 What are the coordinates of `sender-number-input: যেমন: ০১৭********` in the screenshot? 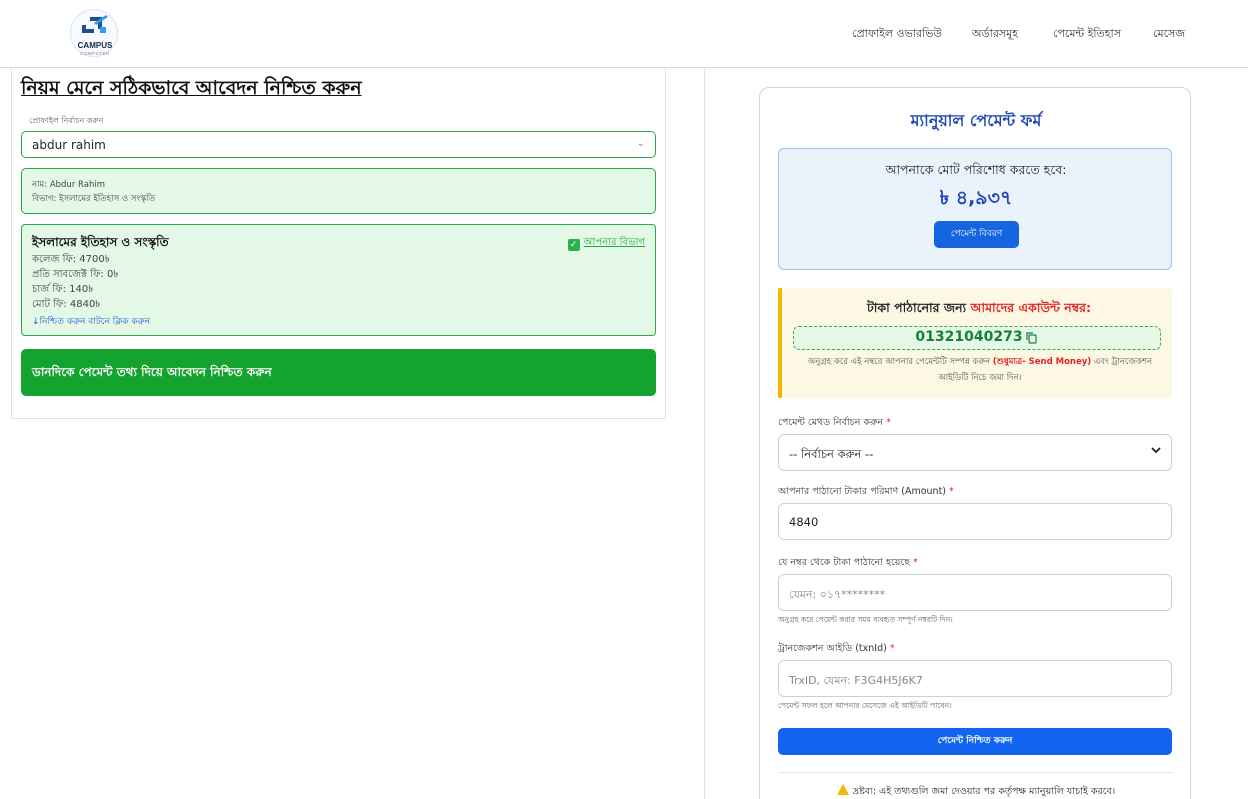 It's located at (975, 592).